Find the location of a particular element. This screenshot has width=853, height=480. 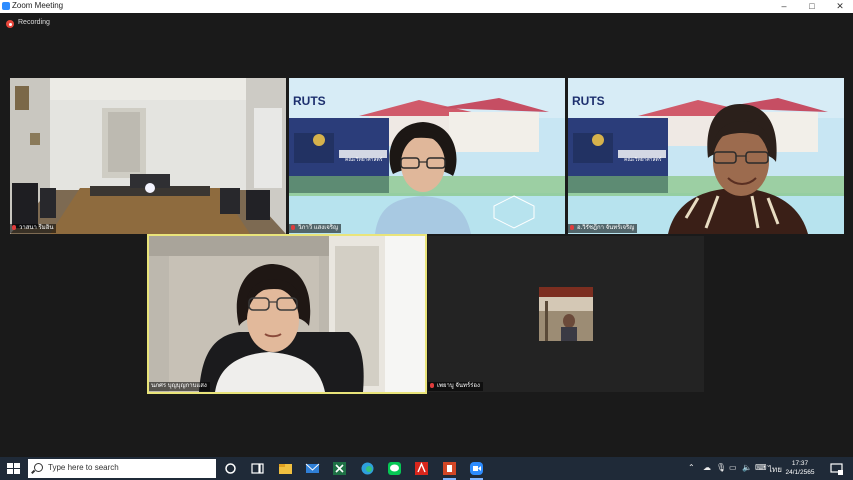

microphone-icon: 🎙 is located at coordinates (721, 467).